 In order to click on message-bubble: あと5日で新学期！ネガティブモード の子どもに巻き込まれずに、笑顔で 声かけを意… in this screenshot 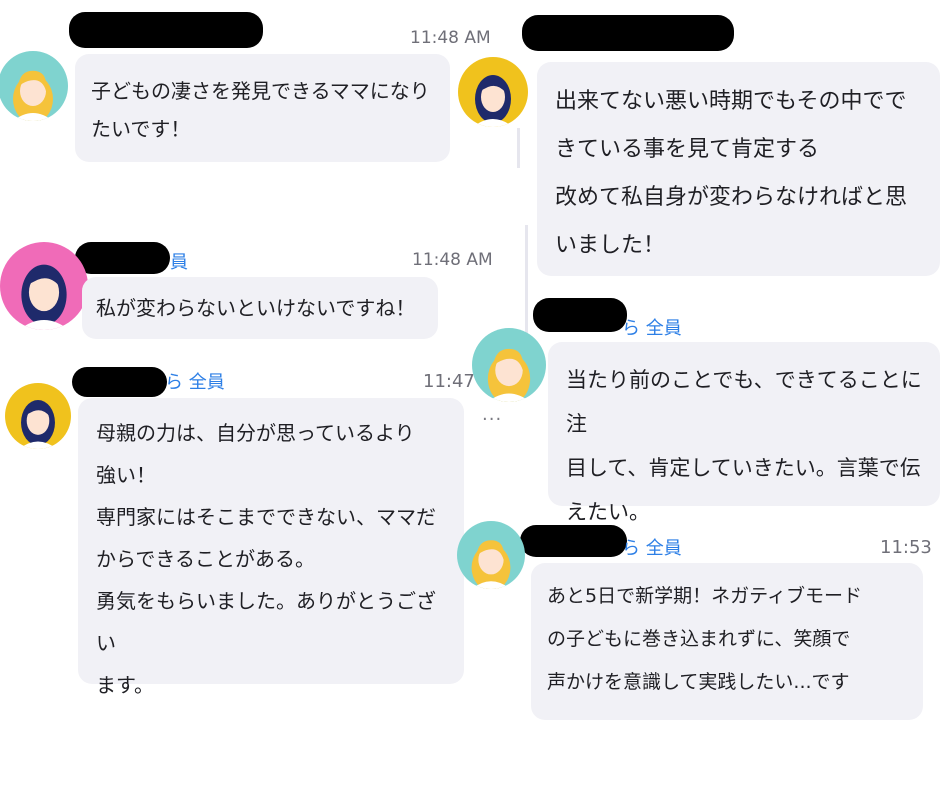, I will do `click(727, 641)`.